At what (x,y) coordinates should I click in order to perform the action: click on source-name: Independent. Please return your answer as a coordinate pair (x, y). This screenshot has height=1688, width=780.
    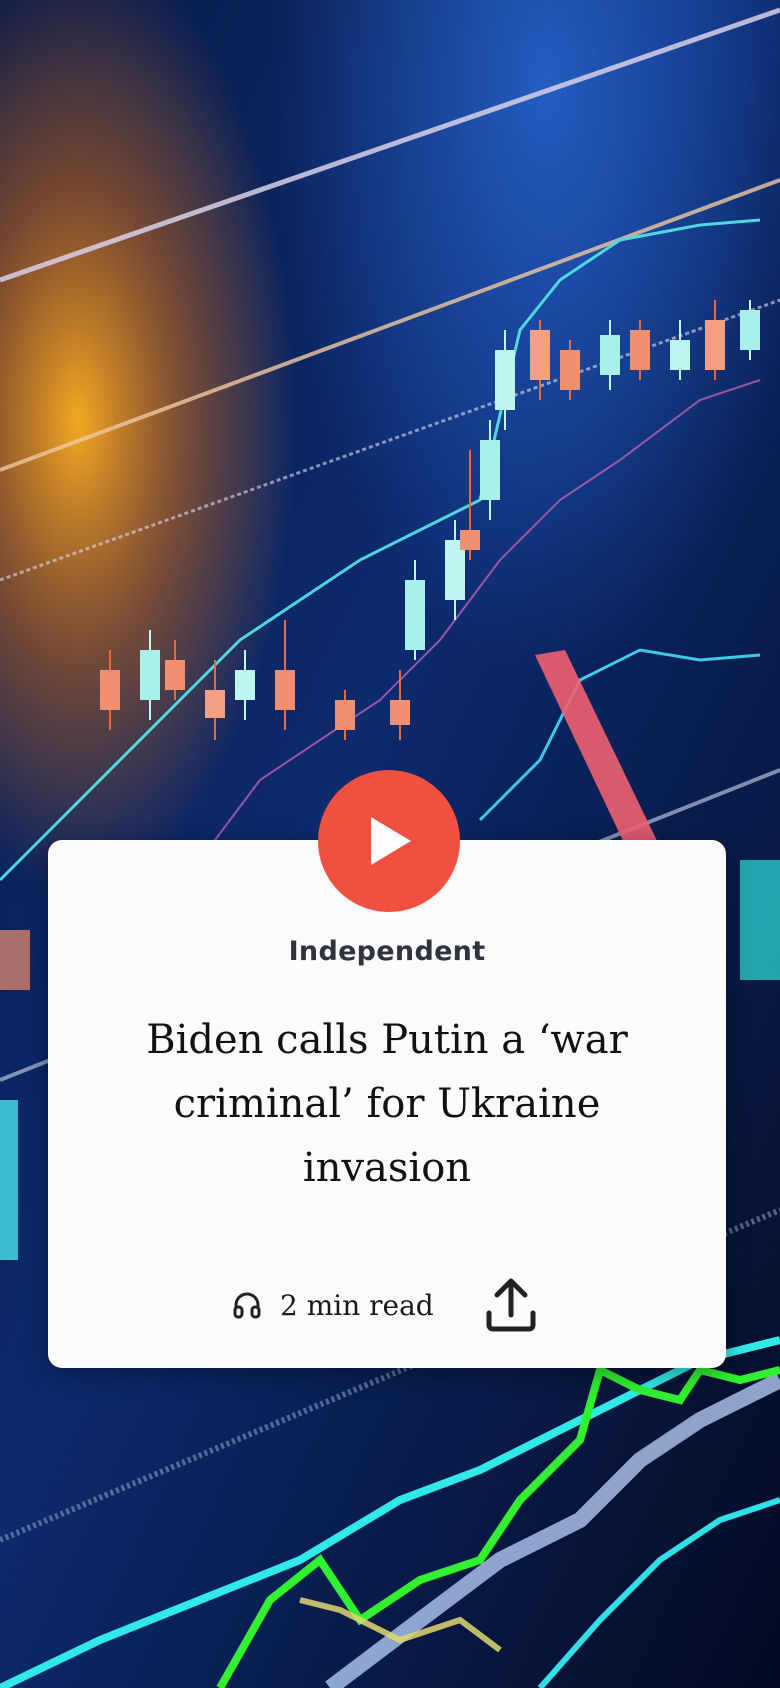
    Looking at the image, I should click on (387, 951).